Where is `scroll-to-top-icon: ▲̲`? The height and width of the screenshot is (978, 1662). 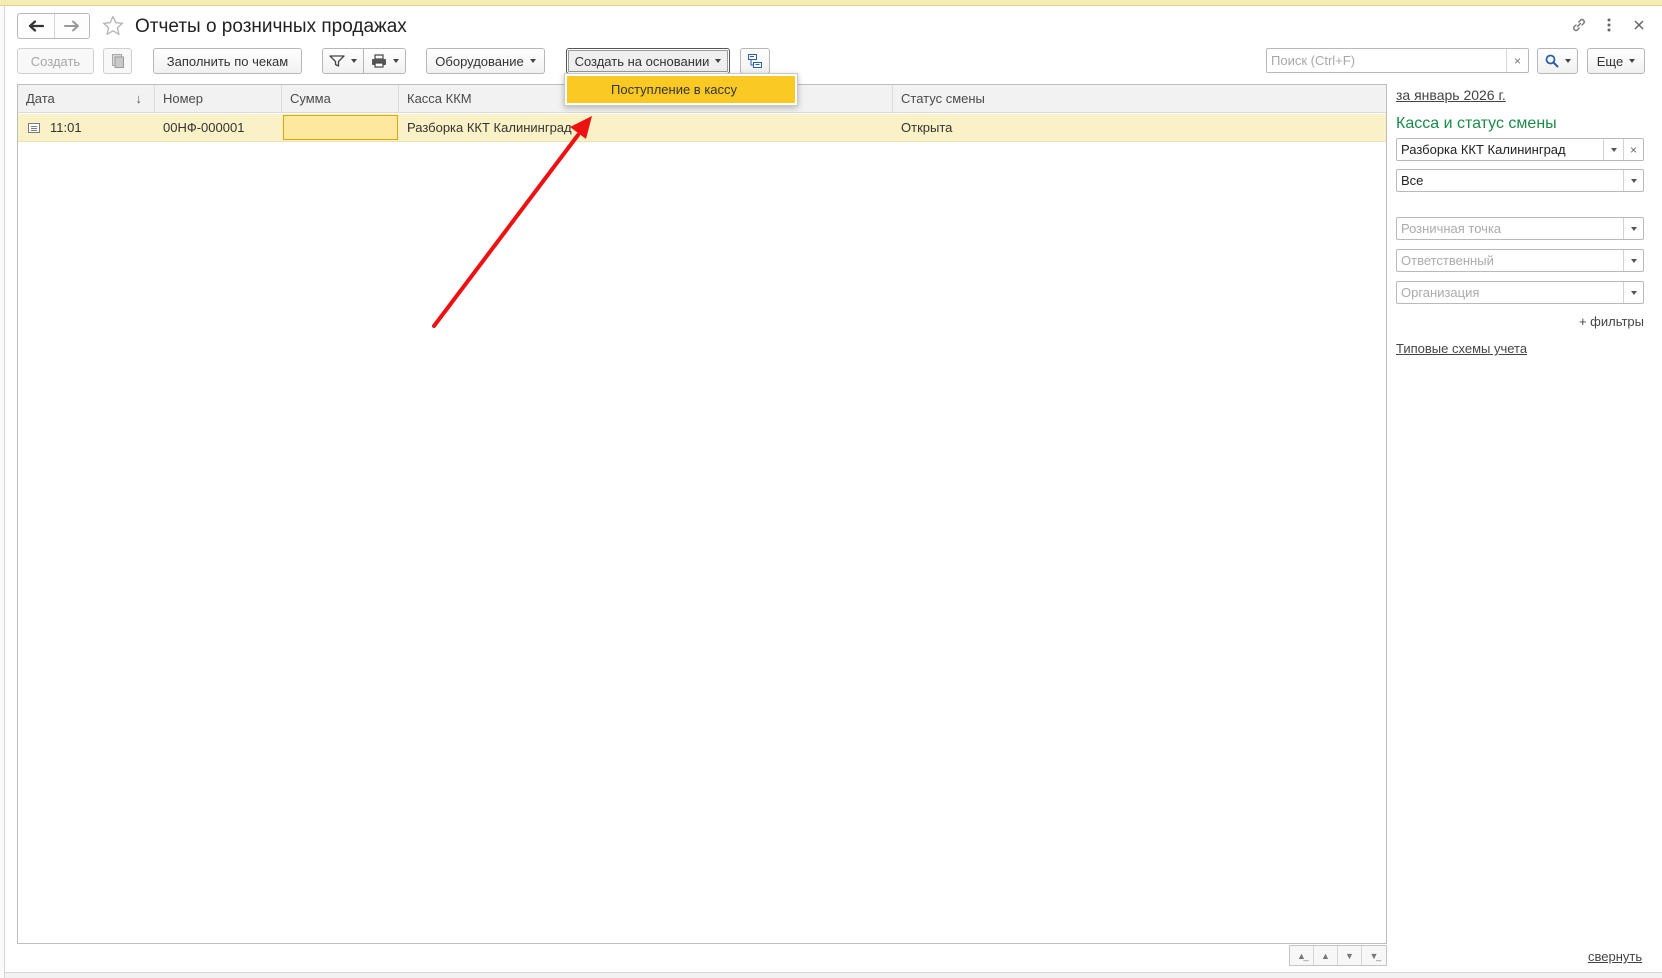 scroll-to-top-icon: ▲̲ is located at coordinates (1302, 955).